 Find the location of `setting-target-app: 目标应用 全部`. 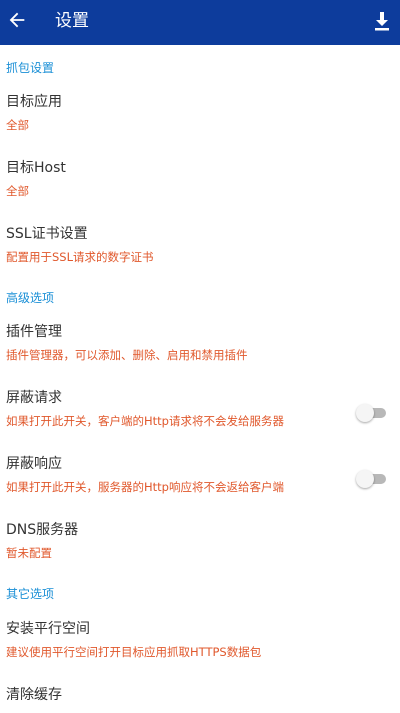

setting-target-app: 目标应用 全部 is located at coordinates (200, 117).